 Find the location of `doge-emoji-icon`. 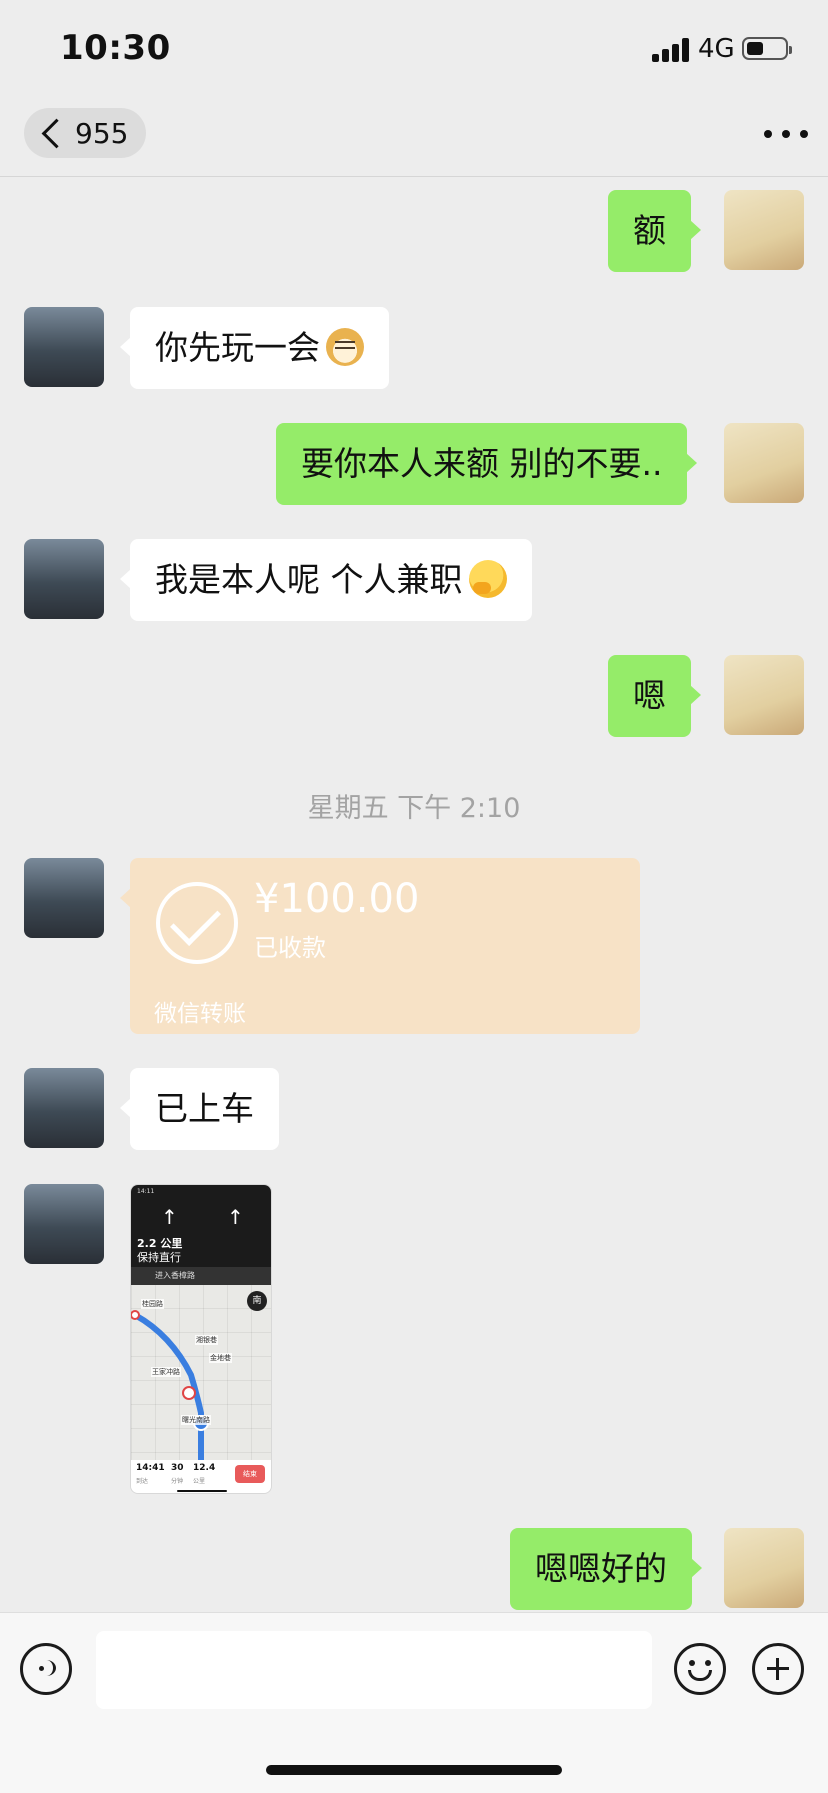

doge-emoji-icon is located at coordinates (345, 346).